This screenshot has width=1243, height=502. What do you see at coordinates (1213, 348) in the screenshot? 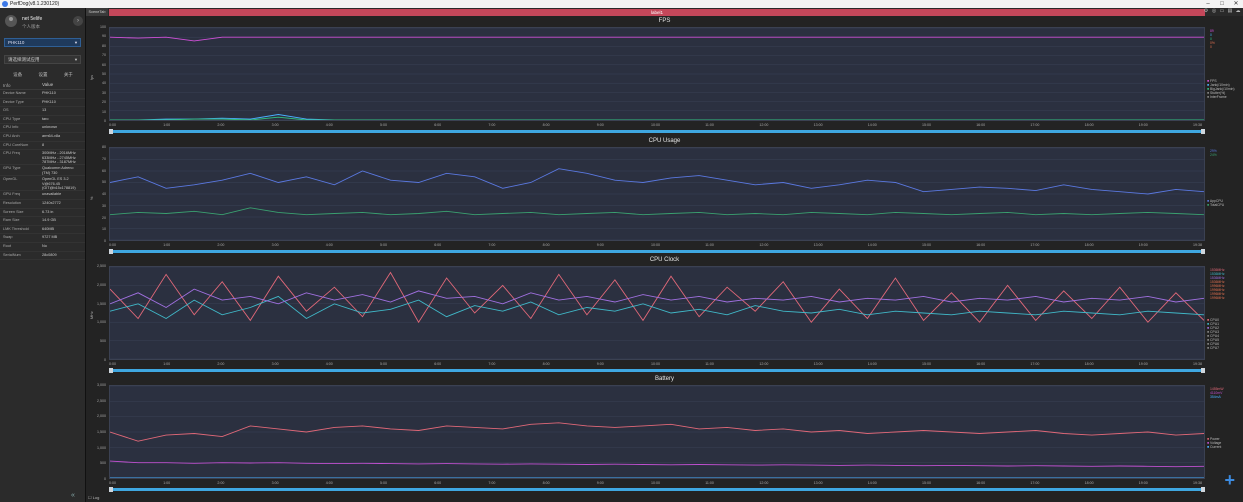
I see `legend-item: ■ CPU7` at bounding box center [1213, 348].